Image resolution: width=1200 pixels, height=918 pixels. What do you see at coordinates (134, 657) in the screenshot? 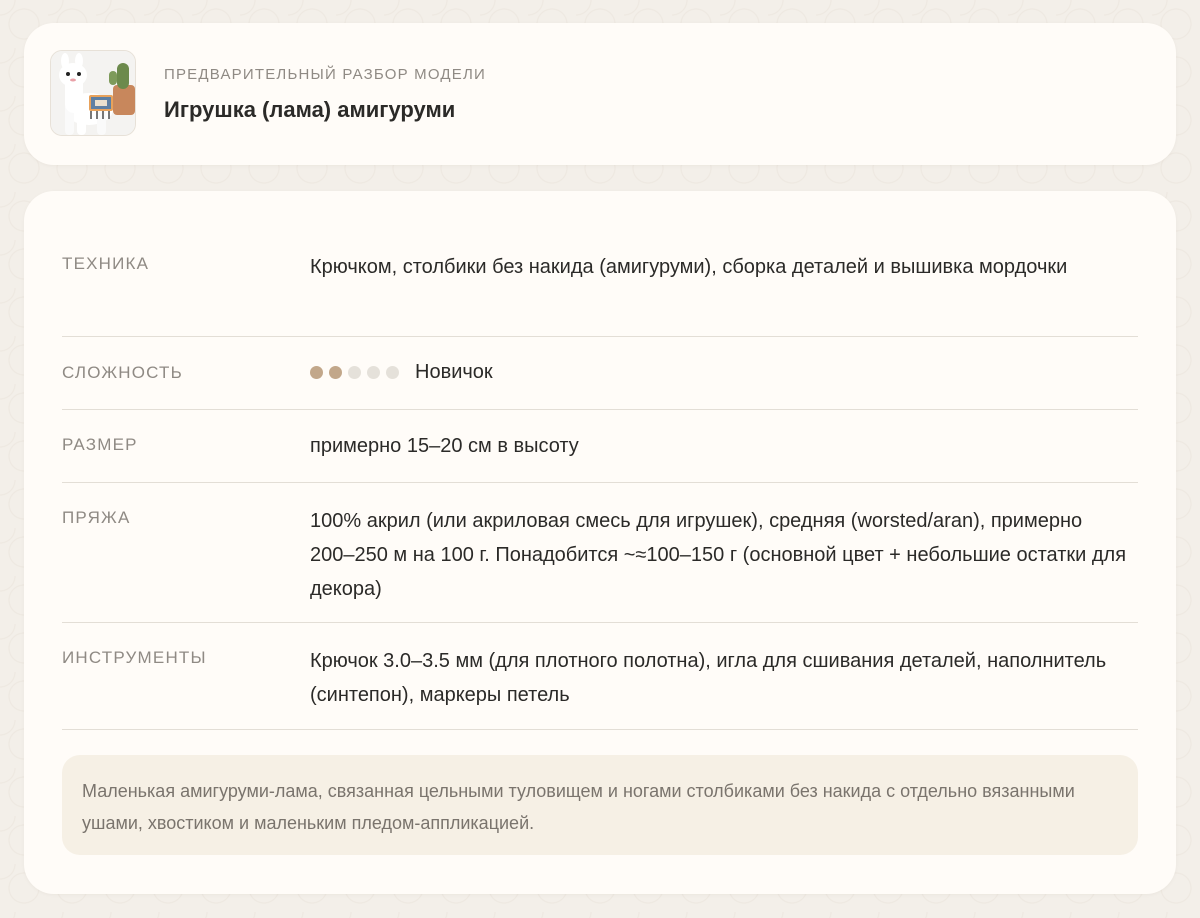
I see `tools-label: ИНСТРУМЕНТЫ` at bounding box center [134, 657].